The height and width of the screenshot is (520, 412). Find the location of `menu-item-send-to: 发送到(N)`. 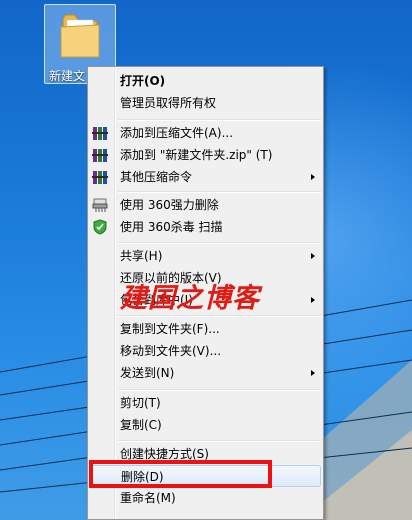

menu-item-send-to: 发送到(N) is located at coordinates (205, 373).